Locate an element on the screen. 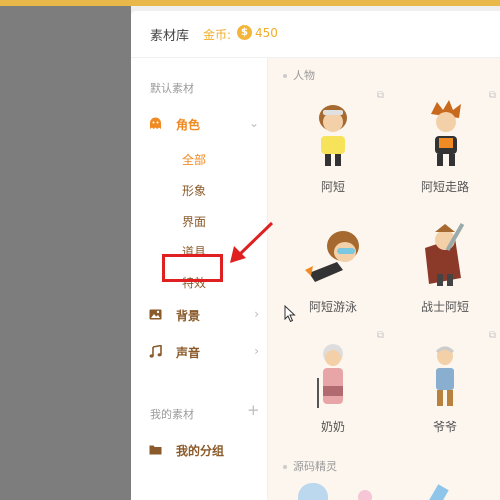  default-materials-label: 默认素材 is located at coordinates (172, 88).